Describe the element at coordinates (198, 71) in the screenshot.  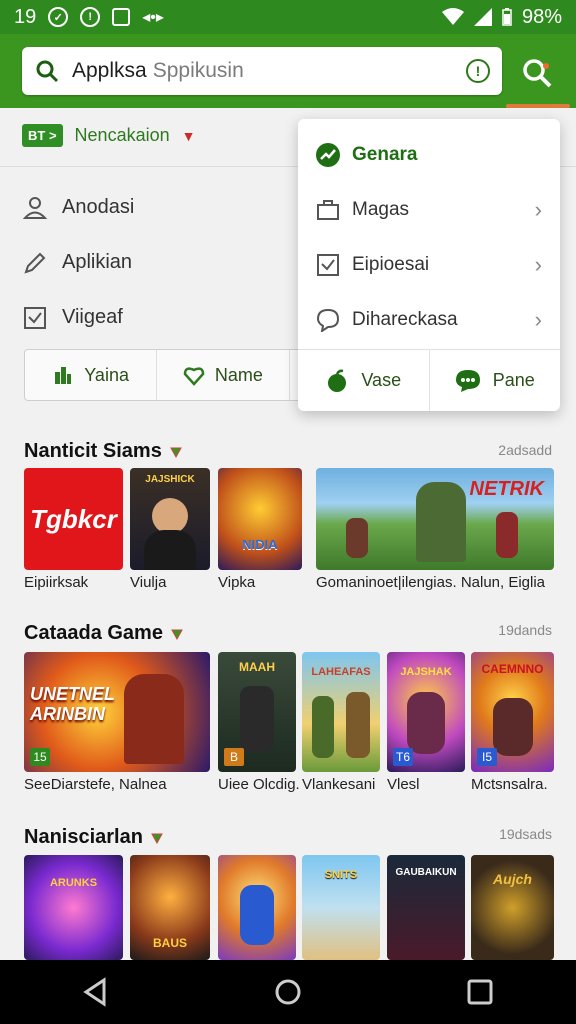
I see `search-placeholder: Sppikusin` at that location.